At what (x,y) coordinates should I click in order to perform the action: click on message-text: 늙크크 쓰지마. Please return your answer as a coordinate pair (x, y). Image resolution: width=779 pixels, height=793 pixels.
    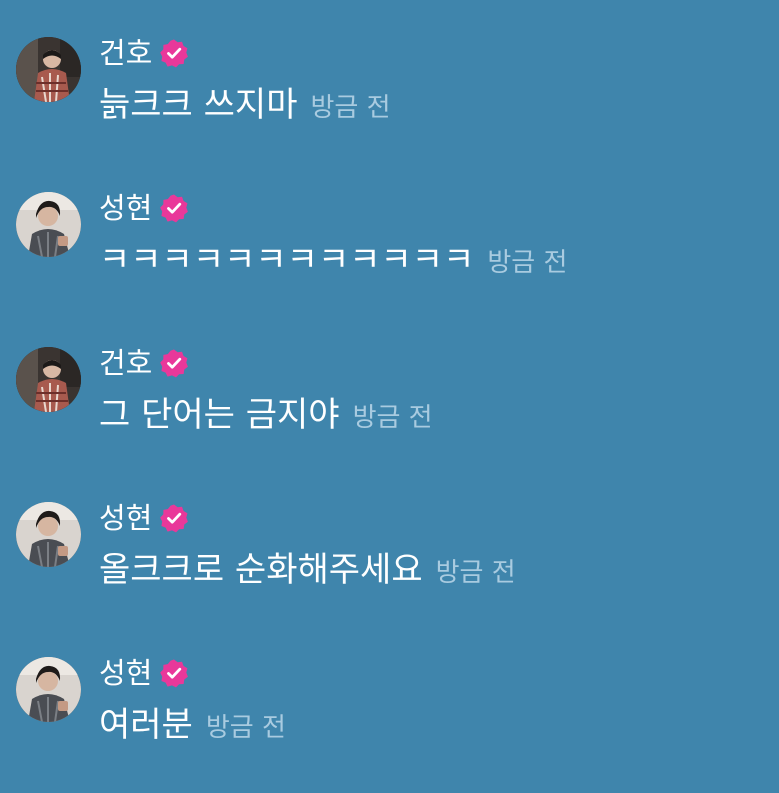
    Looking at the image, I should click on (198, 105).